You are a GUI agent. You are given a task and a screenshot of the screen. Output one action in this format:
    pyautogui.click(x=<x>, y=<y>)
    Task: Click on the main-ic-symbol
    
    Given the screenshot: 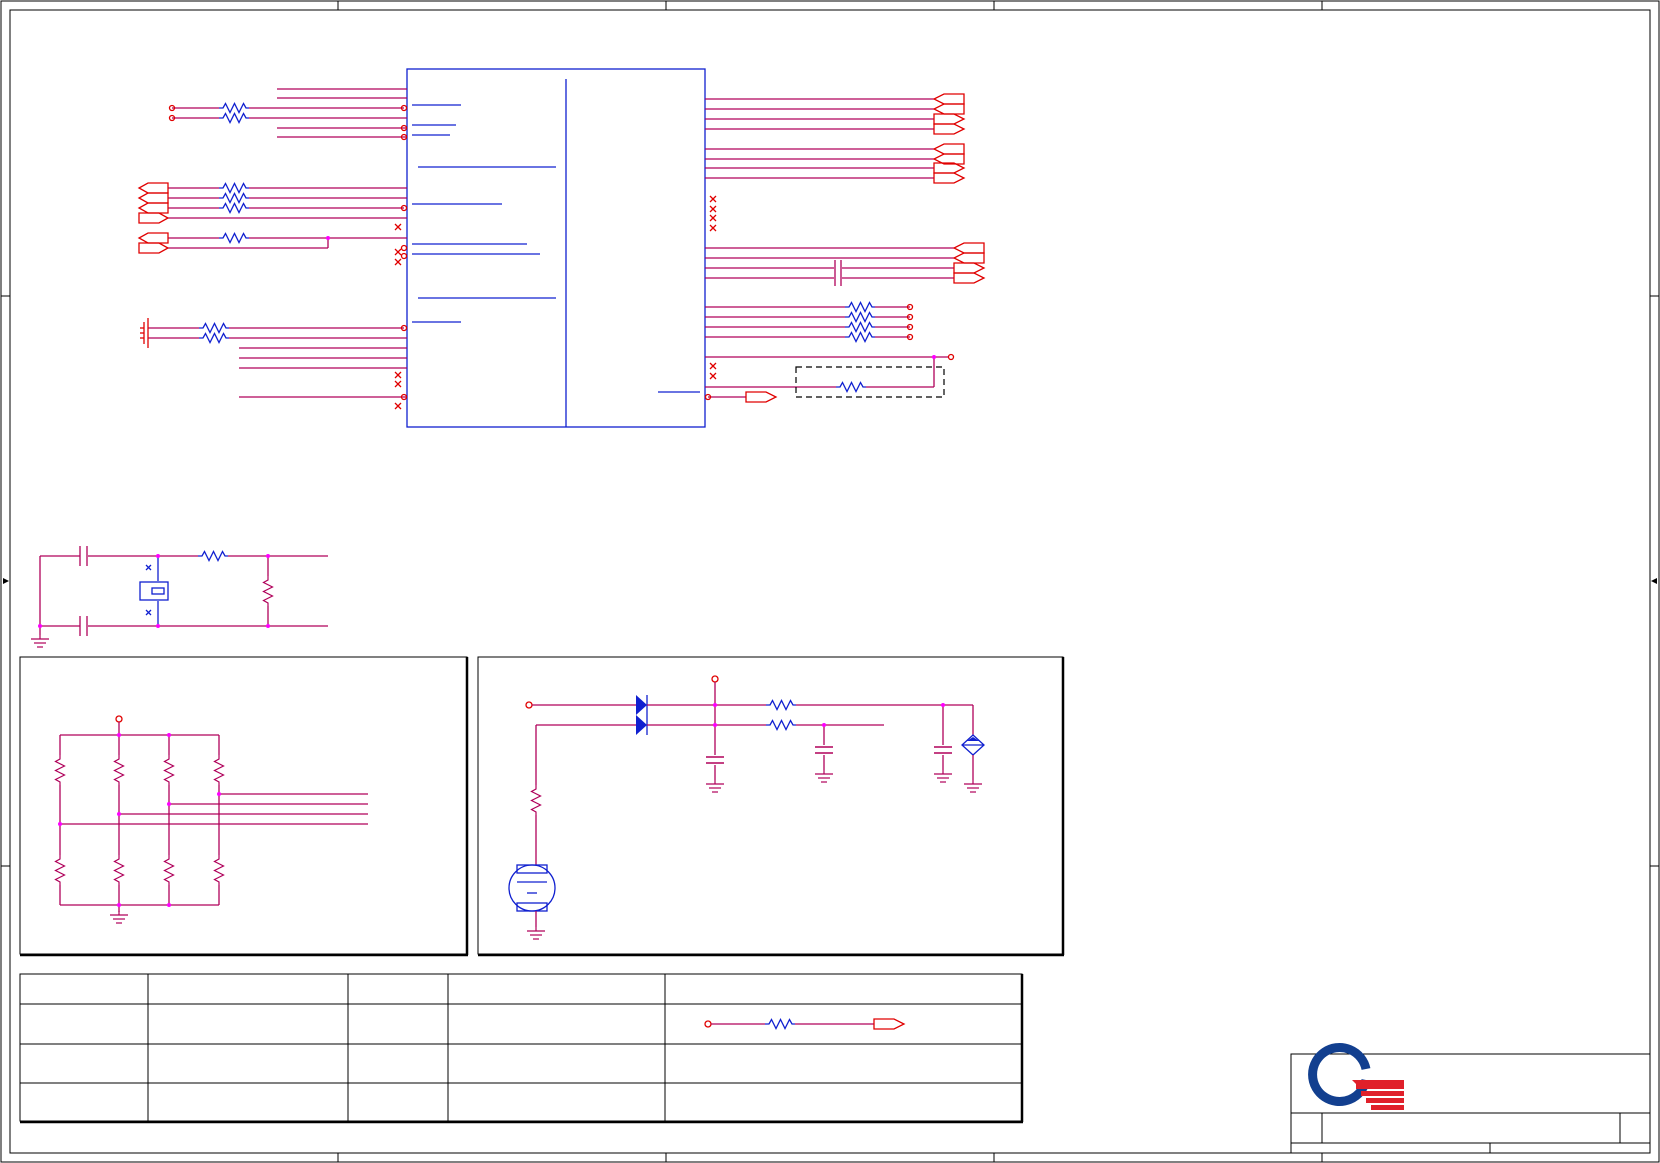 What is the action you would take?
    pyautogui.click(x=556, y=248)
    